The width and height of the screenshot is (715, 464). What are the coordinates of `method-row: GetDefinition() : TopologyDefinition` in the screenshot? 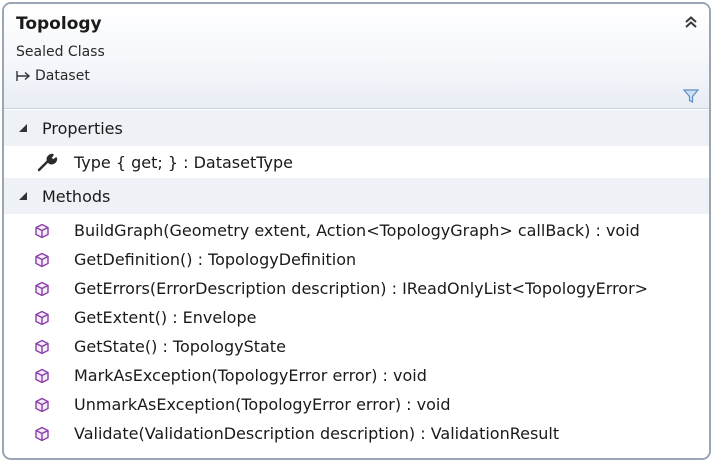 It's located at (356, 259).